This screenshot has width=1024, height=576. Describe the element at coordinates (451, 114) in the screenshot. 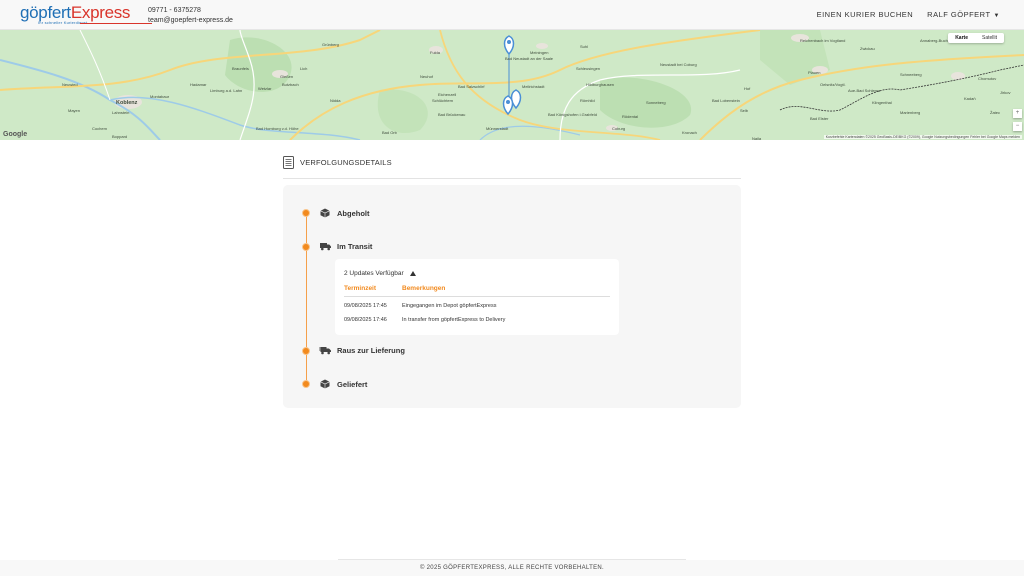

I see `map-place-label: Bad Brückenau` at that location.